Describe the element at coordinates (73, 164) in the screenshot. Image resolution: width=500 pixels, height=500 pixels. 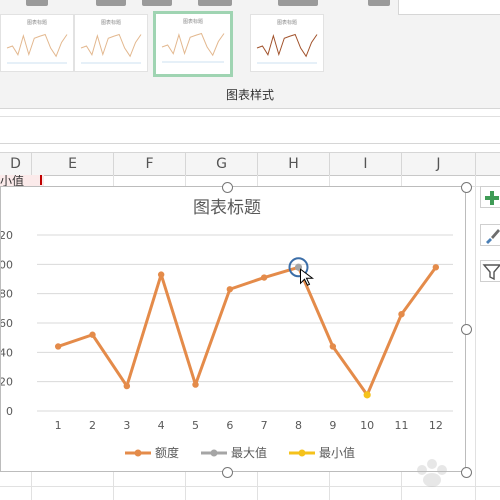
I see `column-header-e: E` at that location.